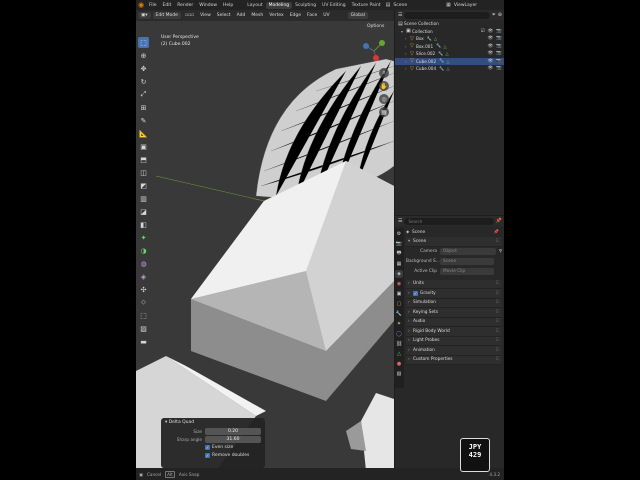 This screenshot has height=480, width=640. Describe the element at coordinates (400, 5) in the screenshot. I see `scene-selector: Scene` at that location.